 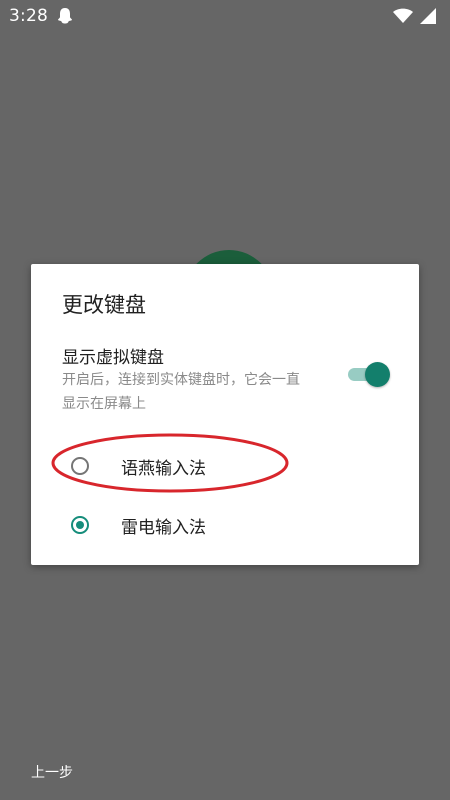 I want to click on virtual-keyboard-title: 显示虚拟键盘, so click(x=113, y=358).